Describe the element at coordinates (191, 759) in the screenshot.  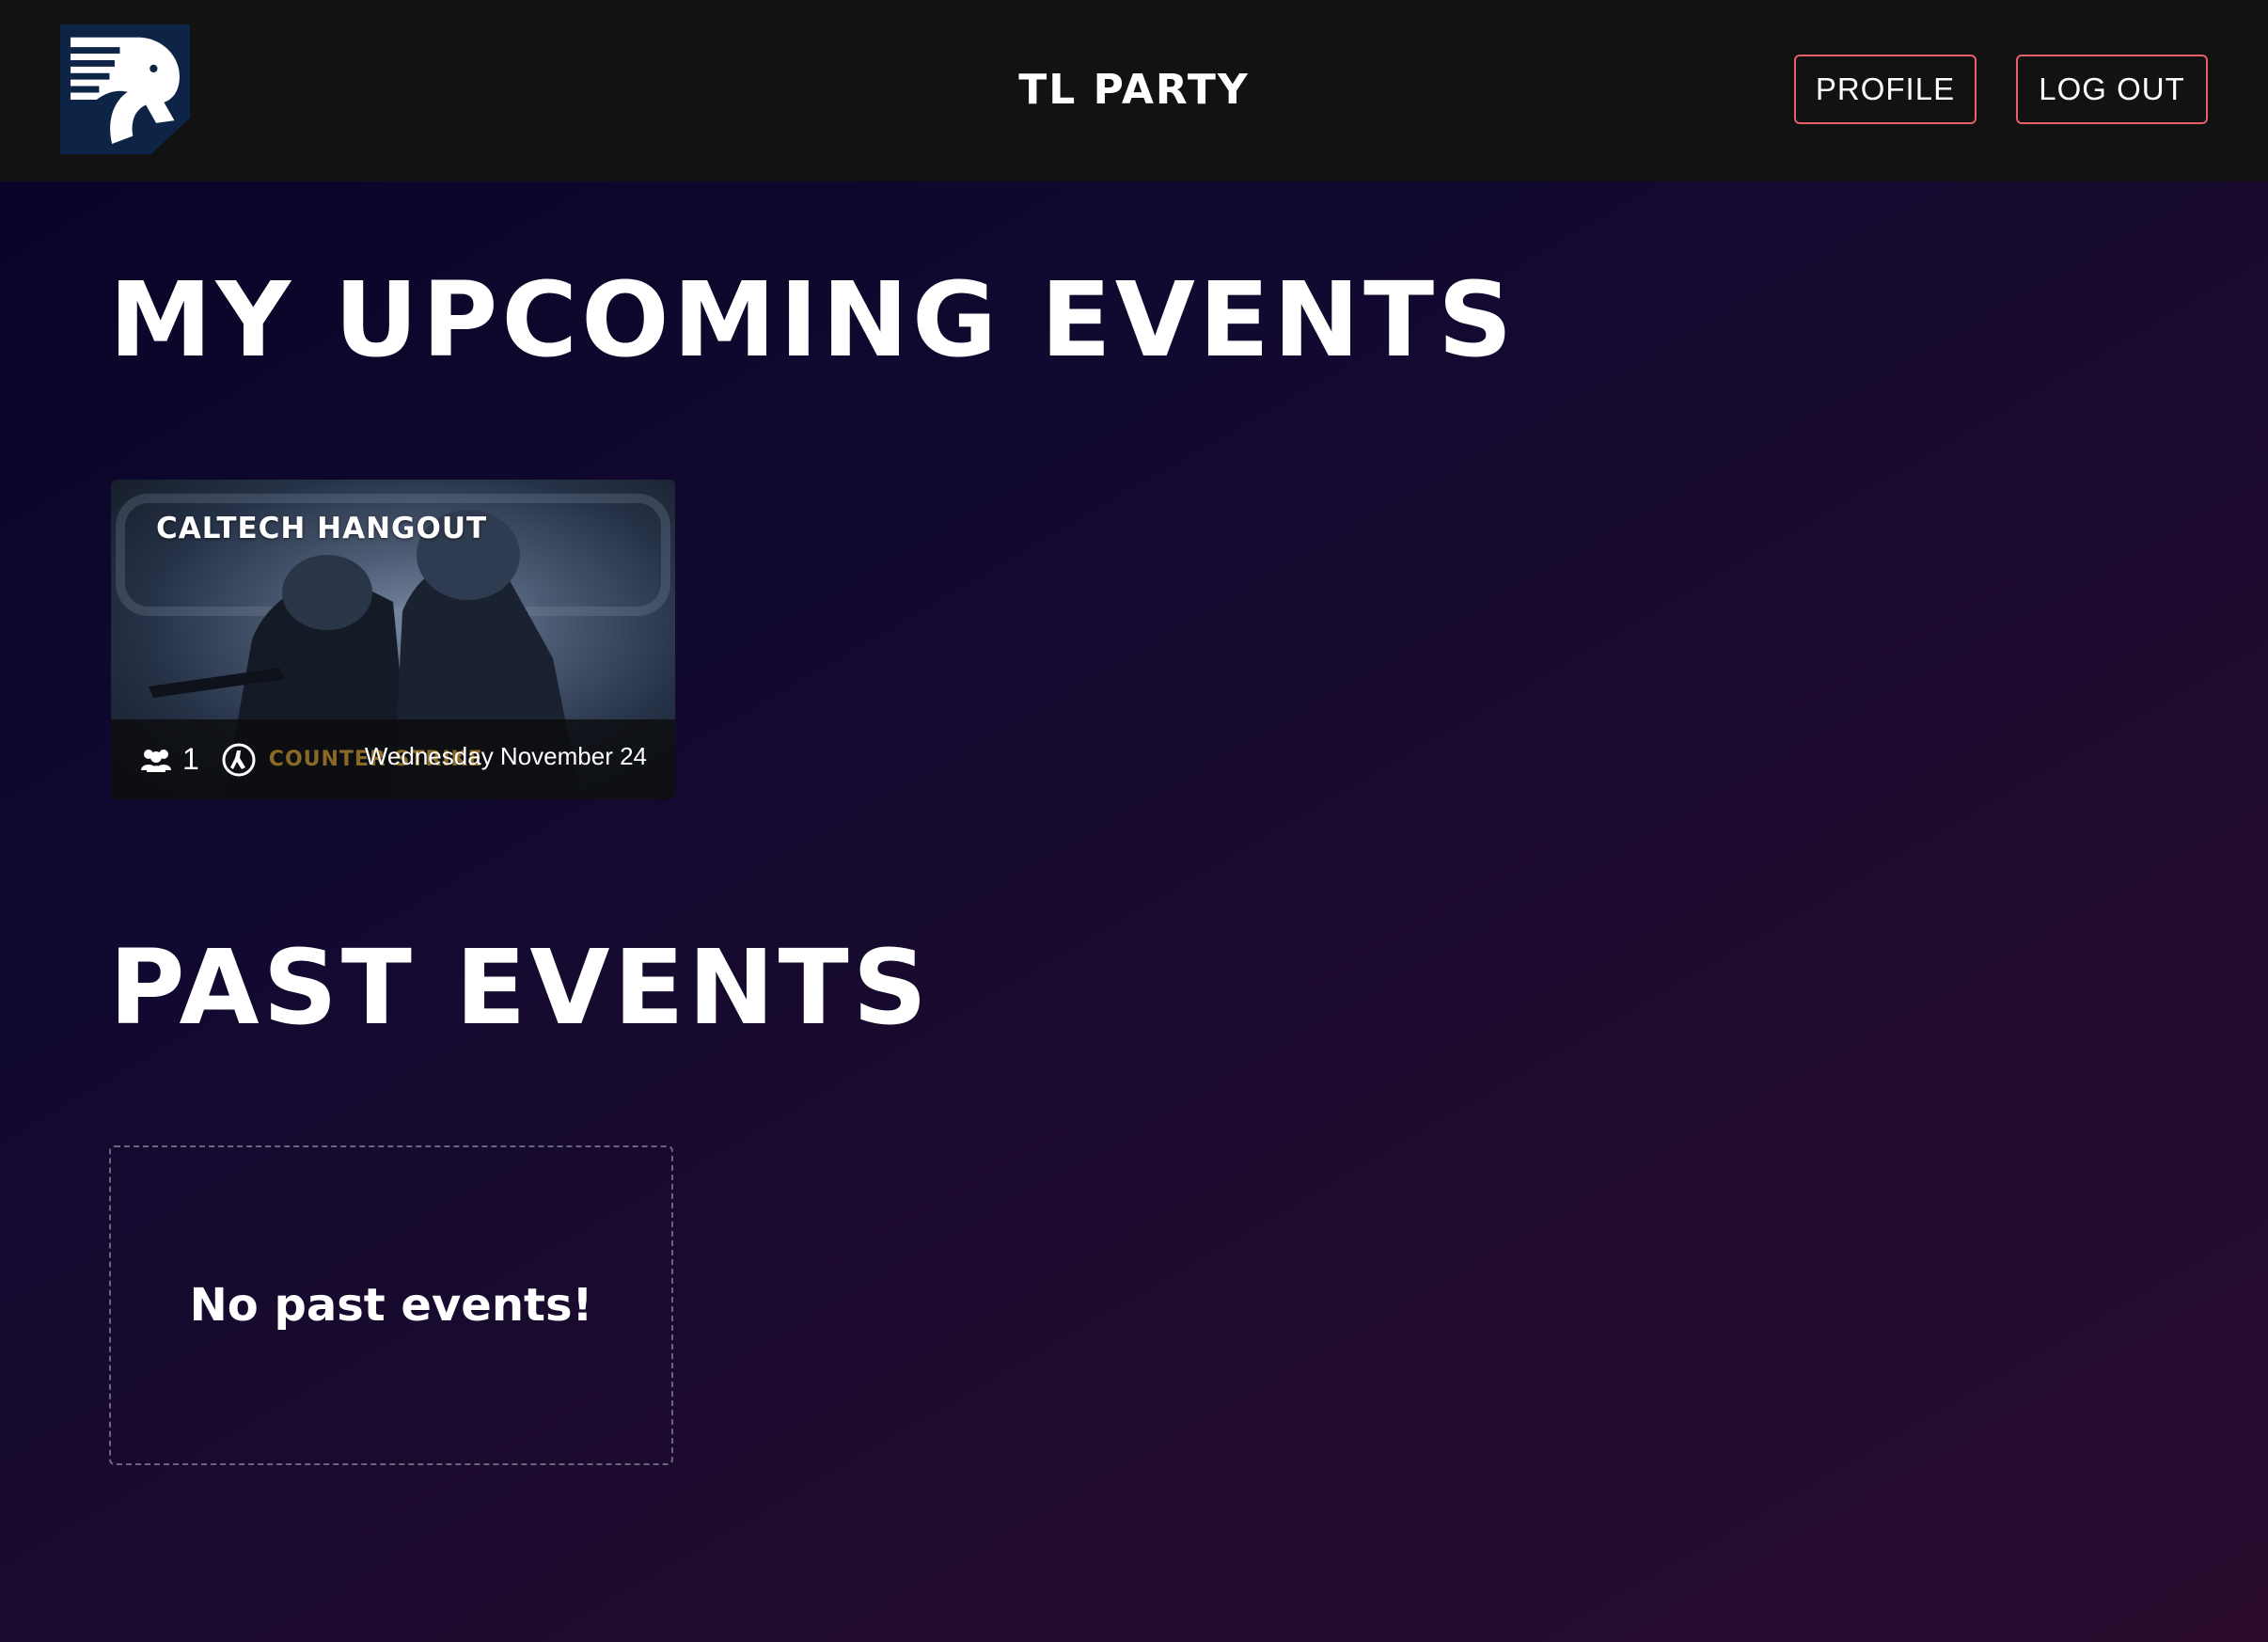
I see `attendee-count: 1` at that location.